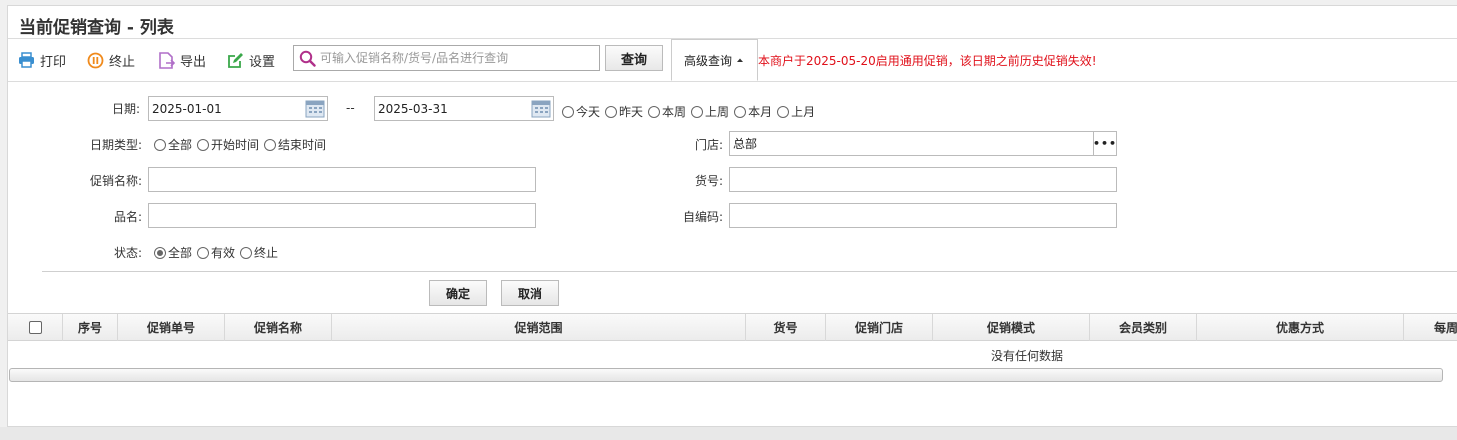 This screenshot has height=440, width=1457. What do you see at coordinates (631, 112) in the screenshot?
I see `radio-label: 昨天` at bounding box center [631, 112].